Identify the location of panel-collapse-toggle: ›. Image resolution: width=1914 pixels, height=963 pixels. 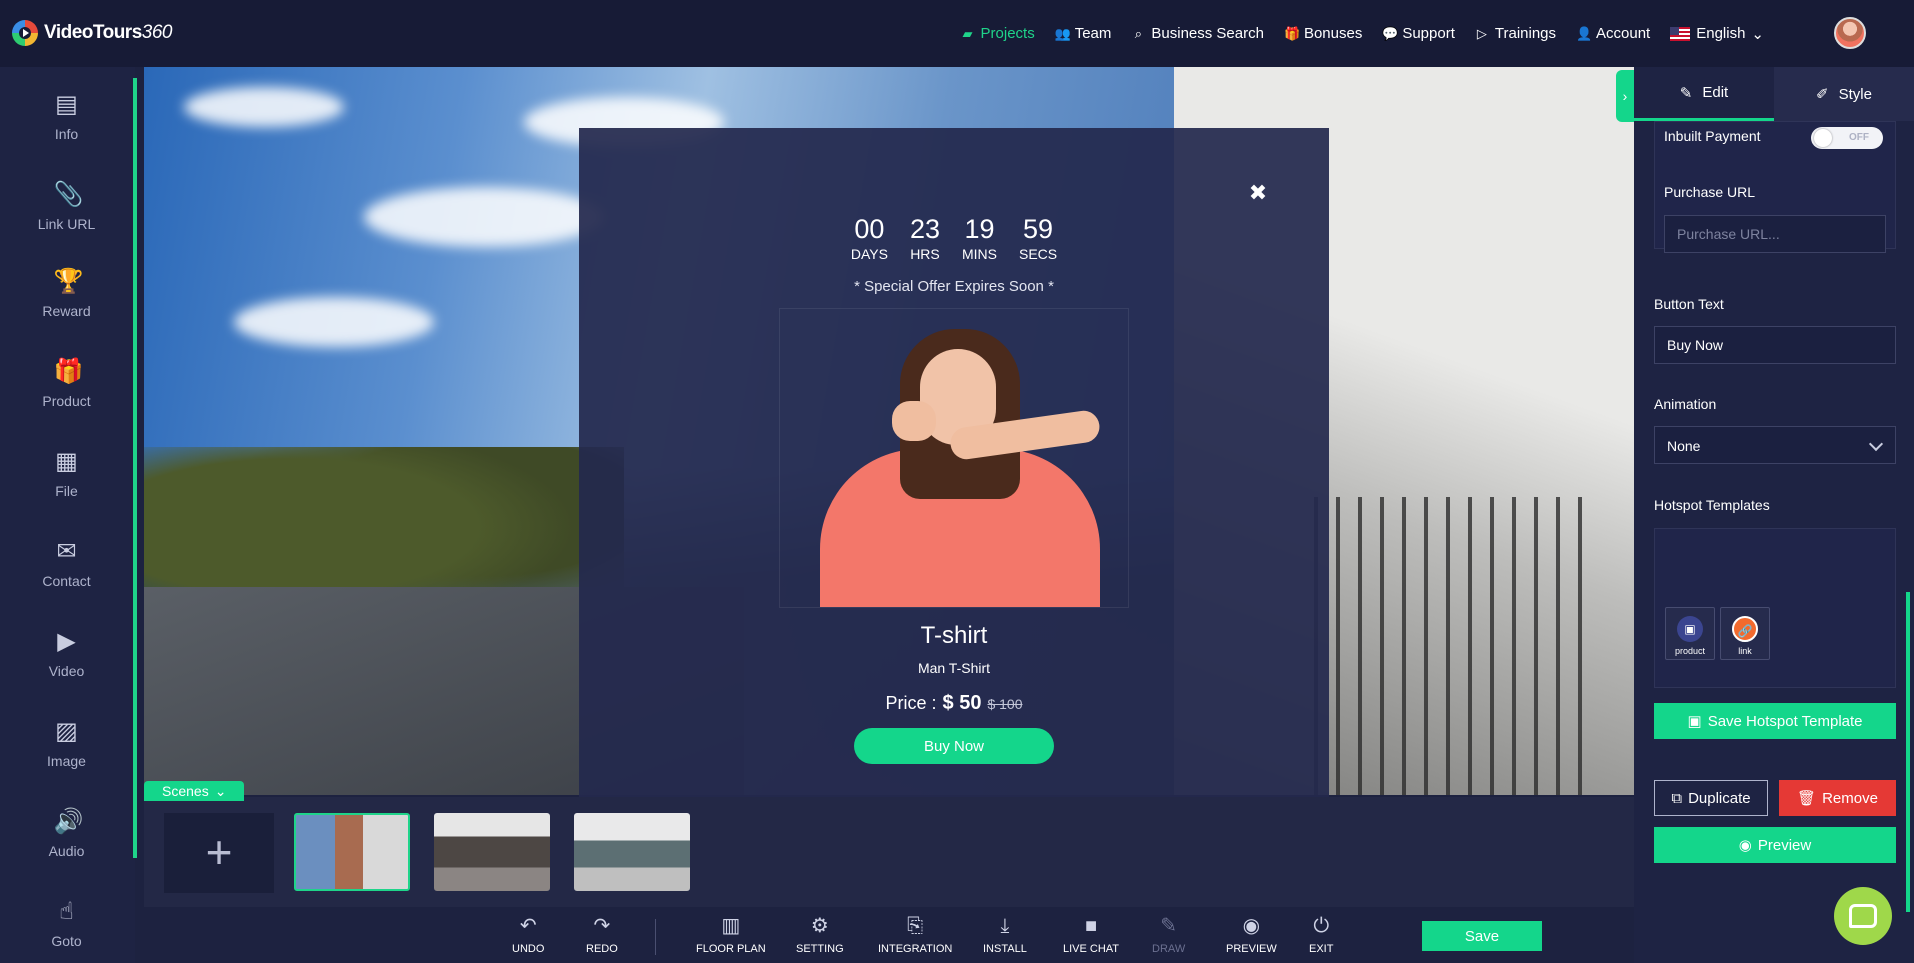
(1625, 96).